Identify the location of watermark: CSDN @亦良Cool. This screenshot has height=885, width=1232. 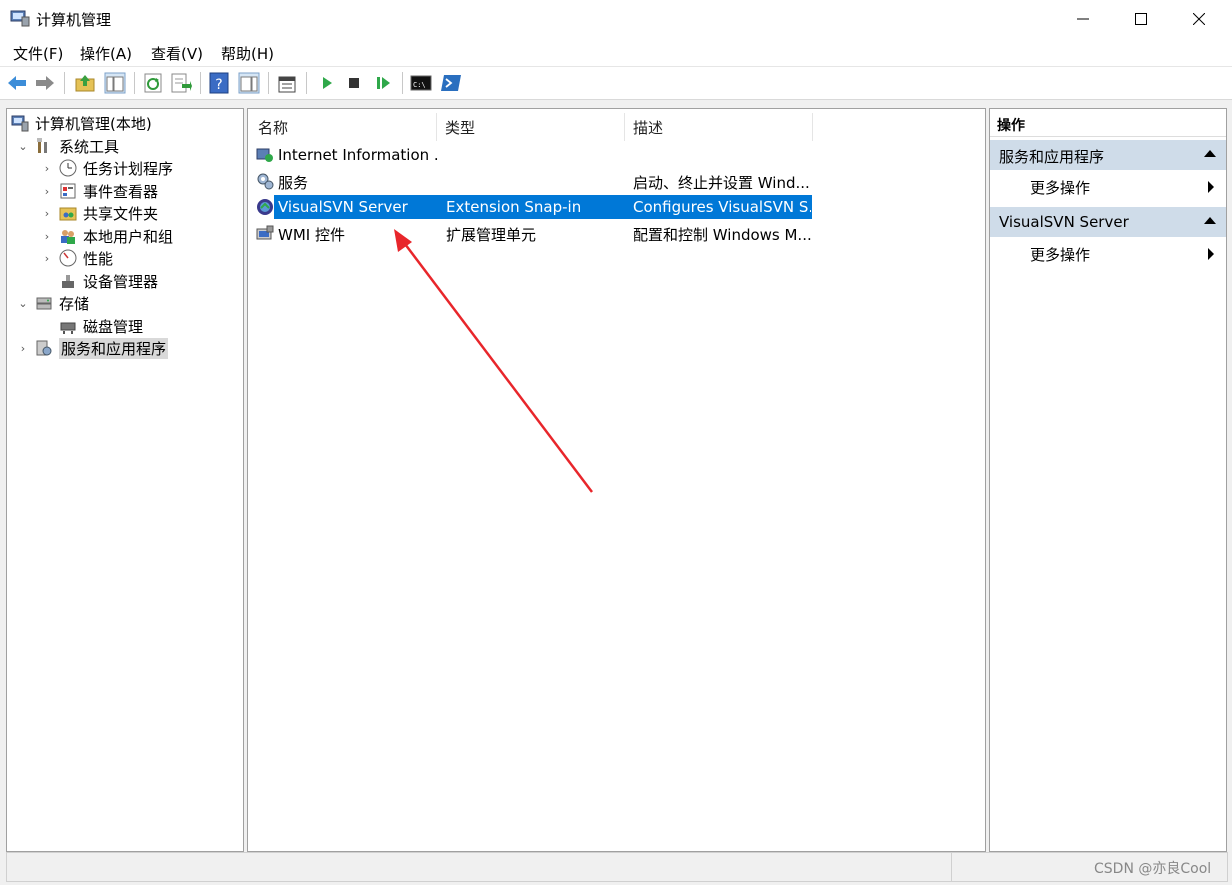
(1153, 869).